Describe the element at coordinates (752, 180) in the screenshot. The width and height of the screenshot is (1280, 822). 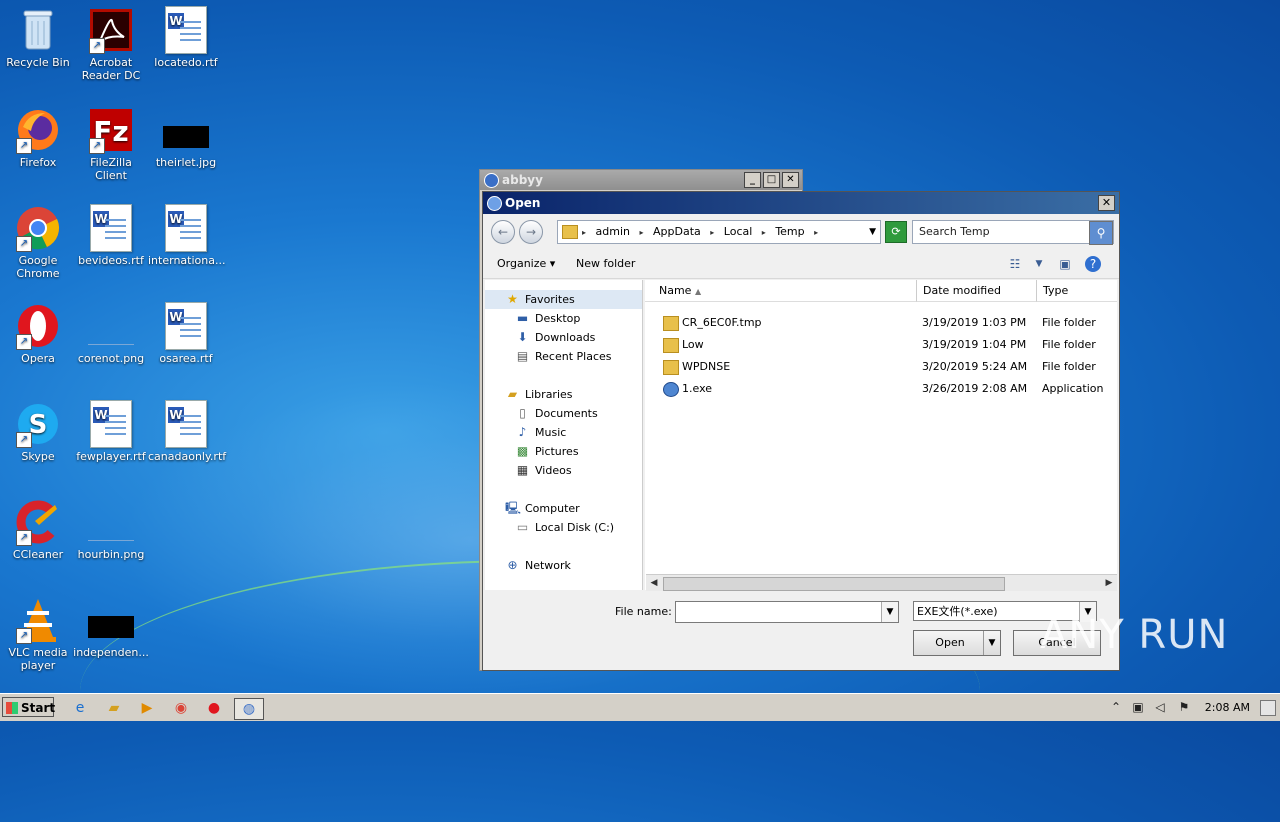
I see `minimize-button: _` at that location.